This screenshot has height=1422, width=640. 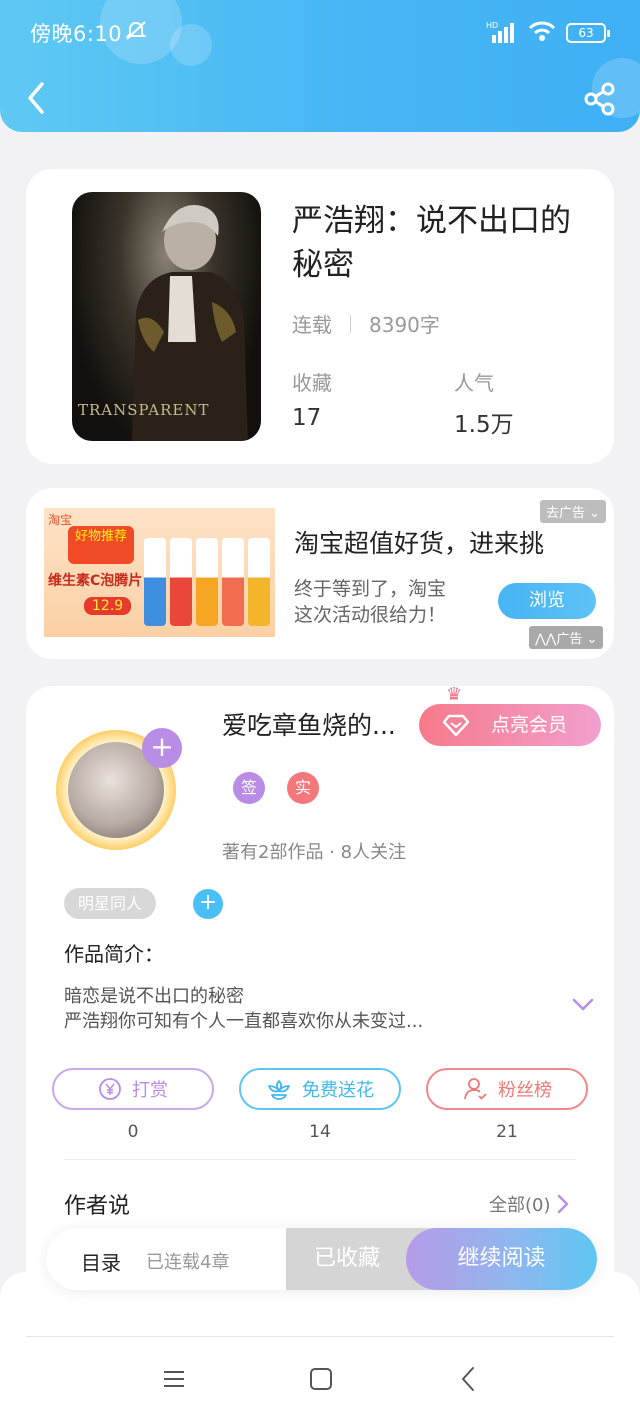 What do you see at coordinates (76, 34) in the screenshot?
I see `status-time: 傍晚6:10` at bounding box center [76, 34].